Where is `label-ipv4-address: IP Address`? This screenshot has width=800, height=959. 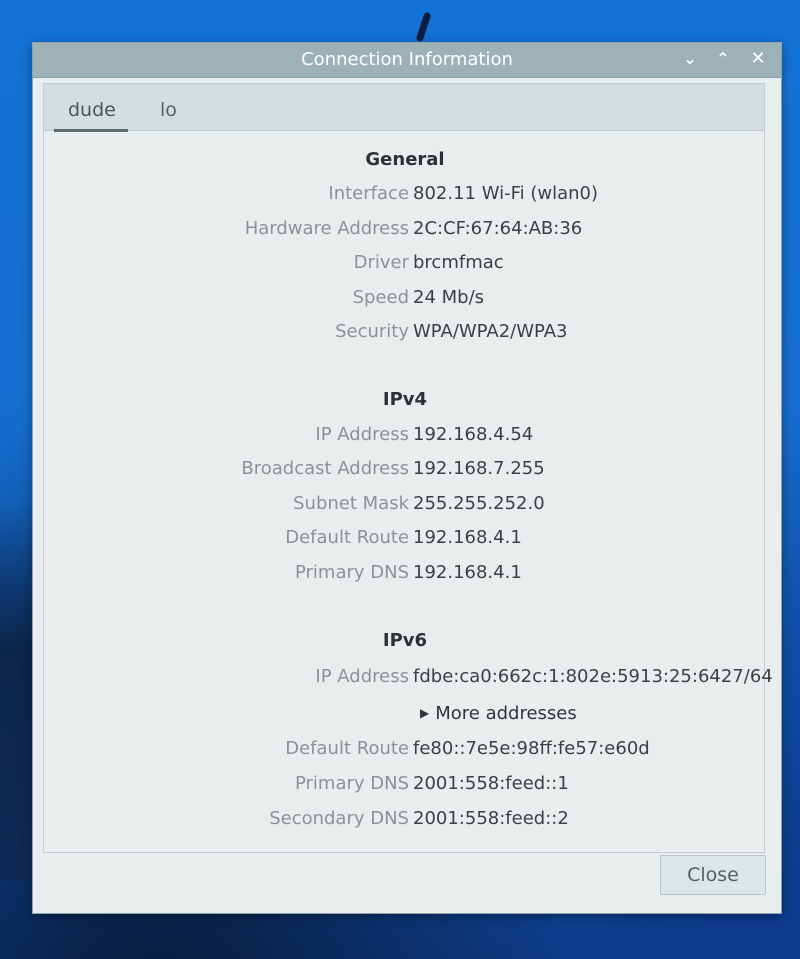 label-ipv4-address: IP Address is located at coordinates (362, 434).